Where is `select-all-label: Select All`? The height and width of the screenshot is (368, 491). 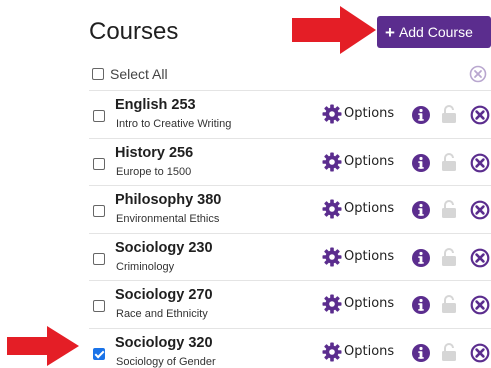
select-all-label: Select All is located at coordinates (139, 74).